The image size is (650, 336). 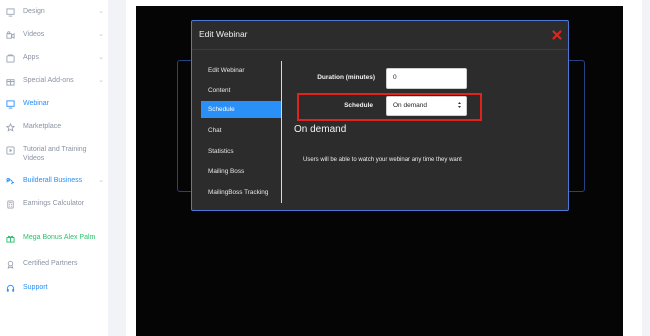 I want to click on modal-title: Edit Webinar, so click(x=223, y=34).